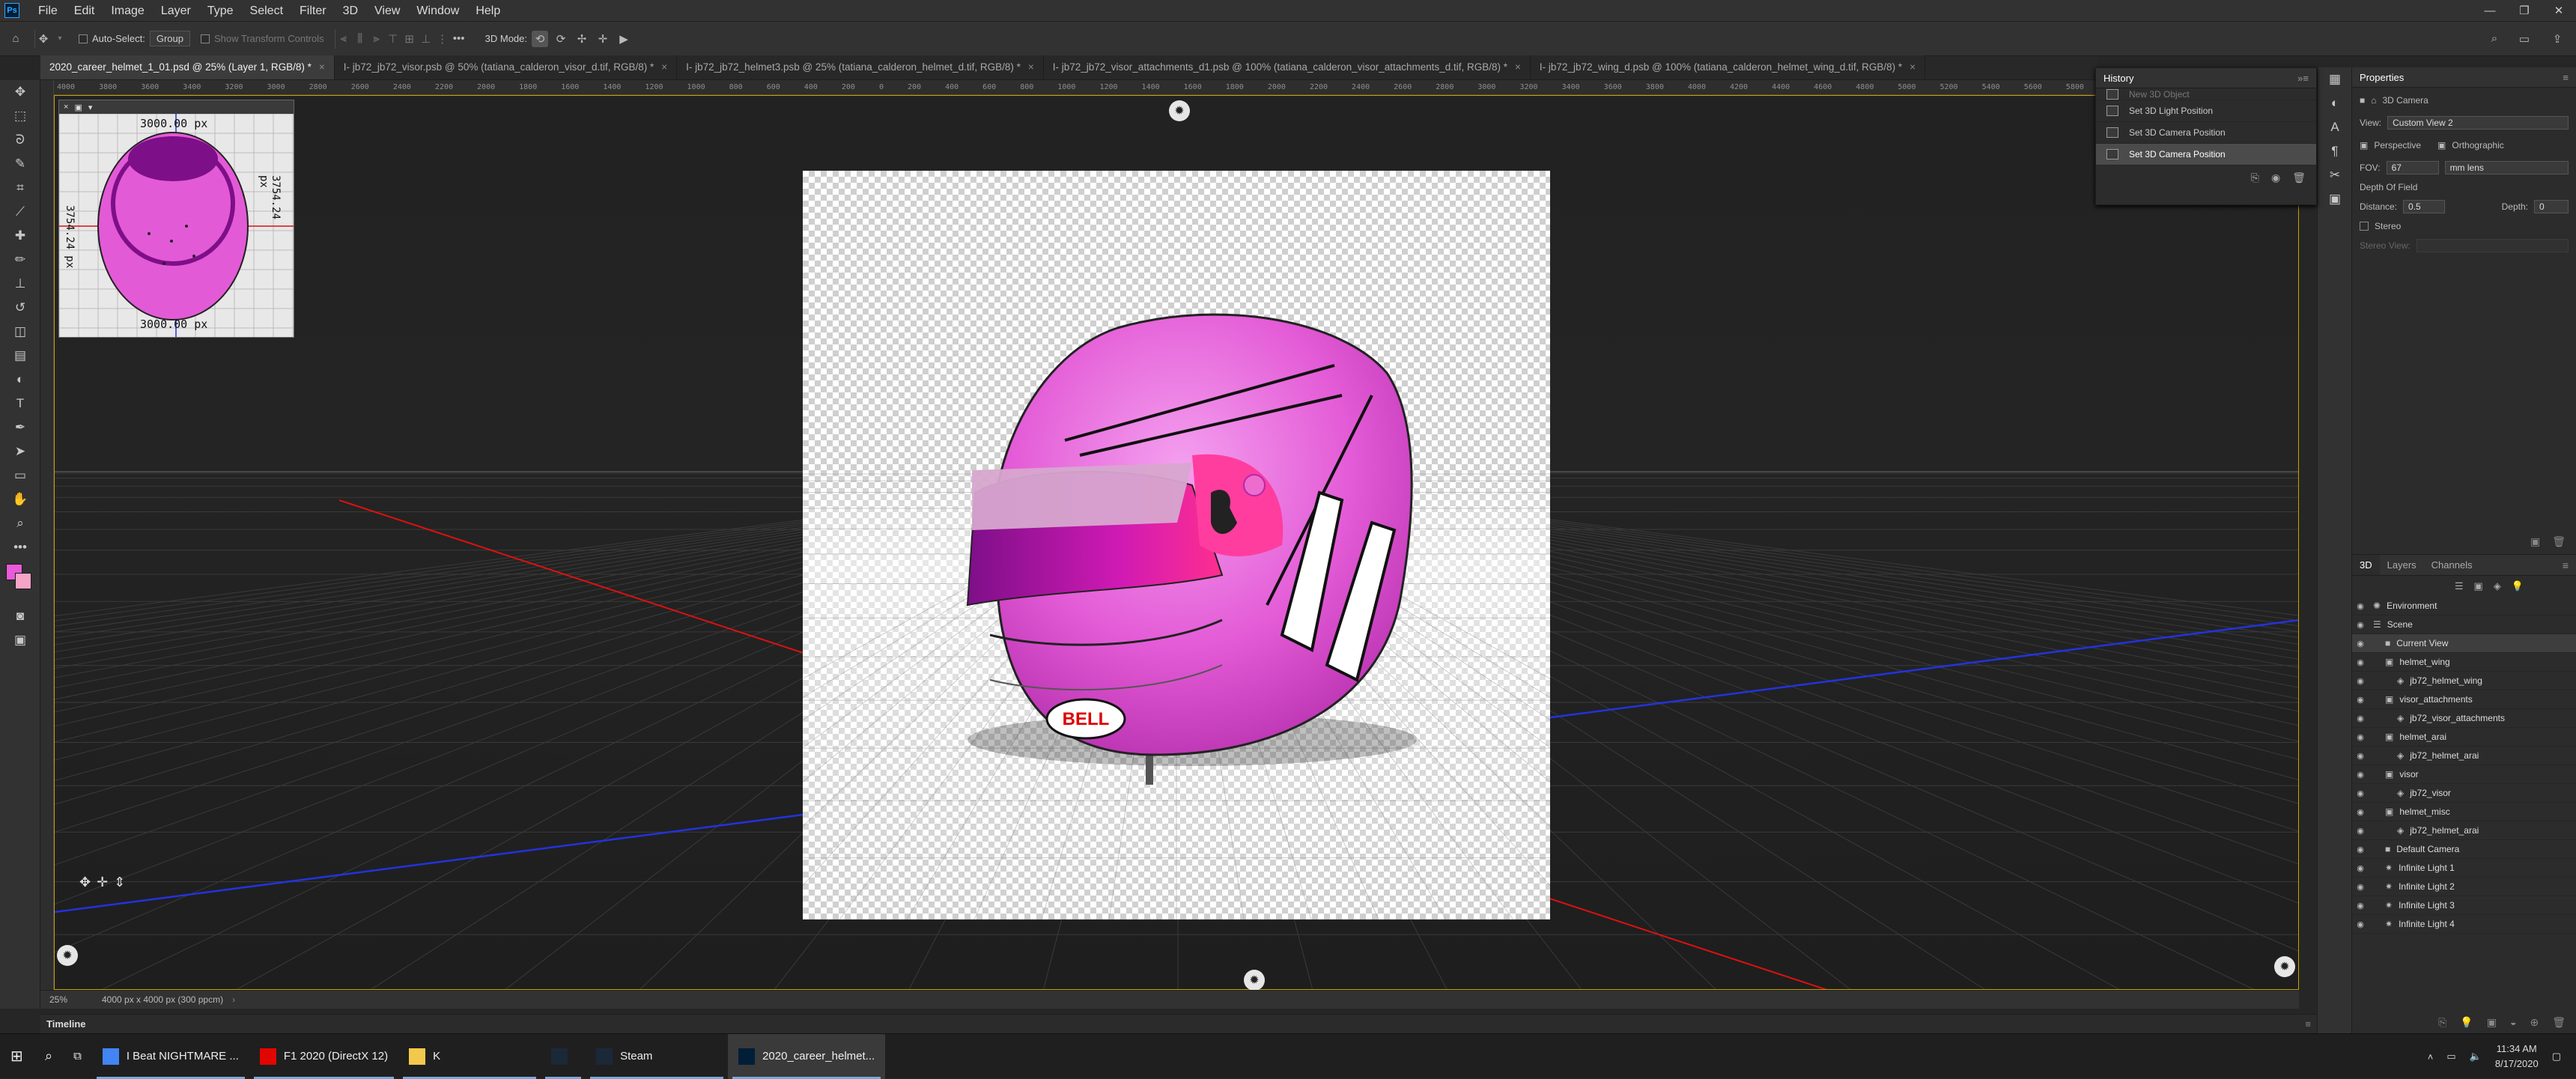 The width and height of the screenshot is (2576, 1079). Describe the element at coordinates (2464, 887) in the screenshot. I see `scene-tree-row: ◉ ✷ Infinite Light 2` at that location.